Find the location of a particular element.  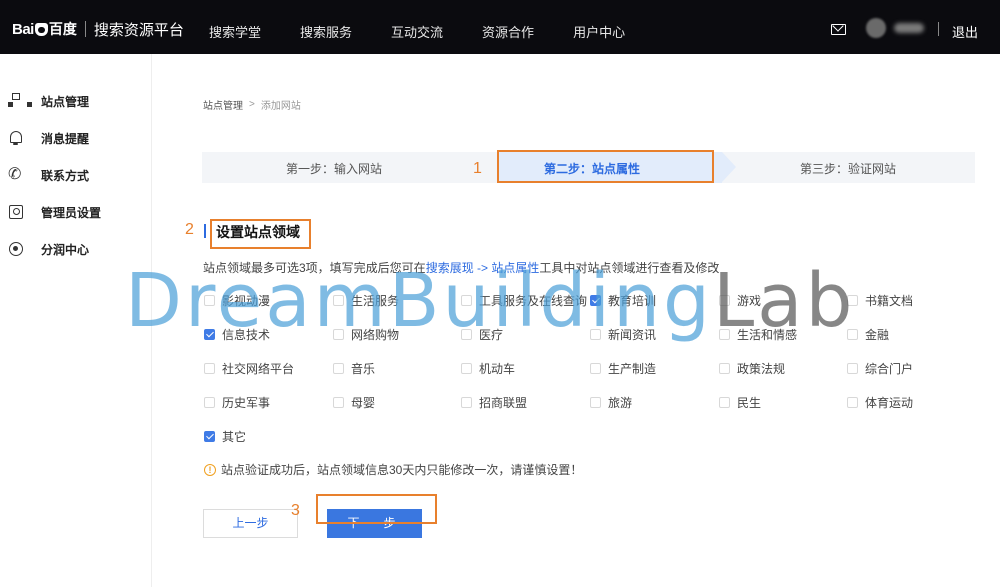

domain-checkbox: 金融 is located at coordinates (868, 334).